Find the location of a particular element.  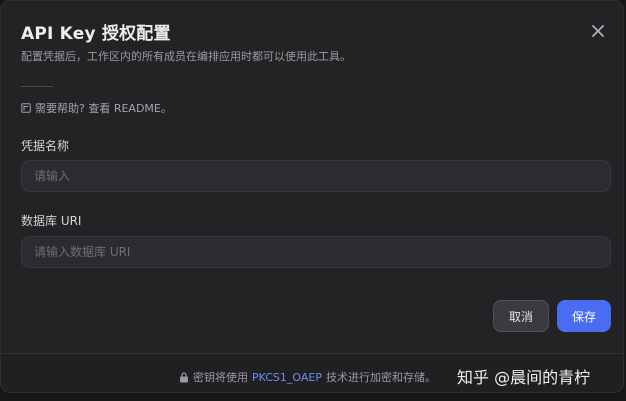

database-uri-input is located at coordinates (316, 252).